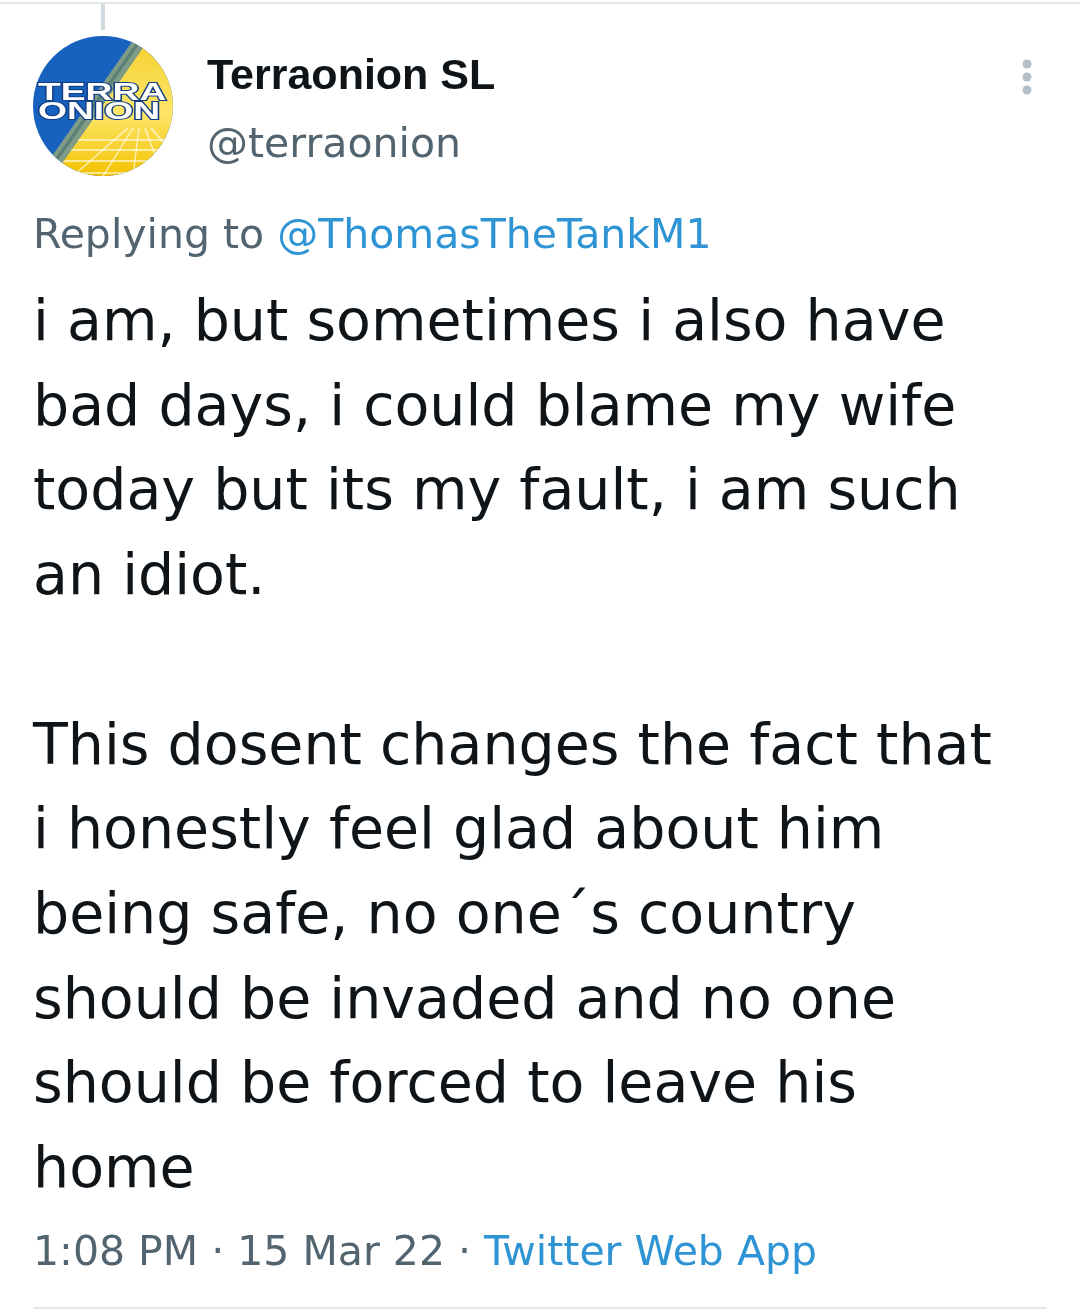  Describe the element at coordinates (1027, 77) in the screenshot. I see `more-icon` at that location.